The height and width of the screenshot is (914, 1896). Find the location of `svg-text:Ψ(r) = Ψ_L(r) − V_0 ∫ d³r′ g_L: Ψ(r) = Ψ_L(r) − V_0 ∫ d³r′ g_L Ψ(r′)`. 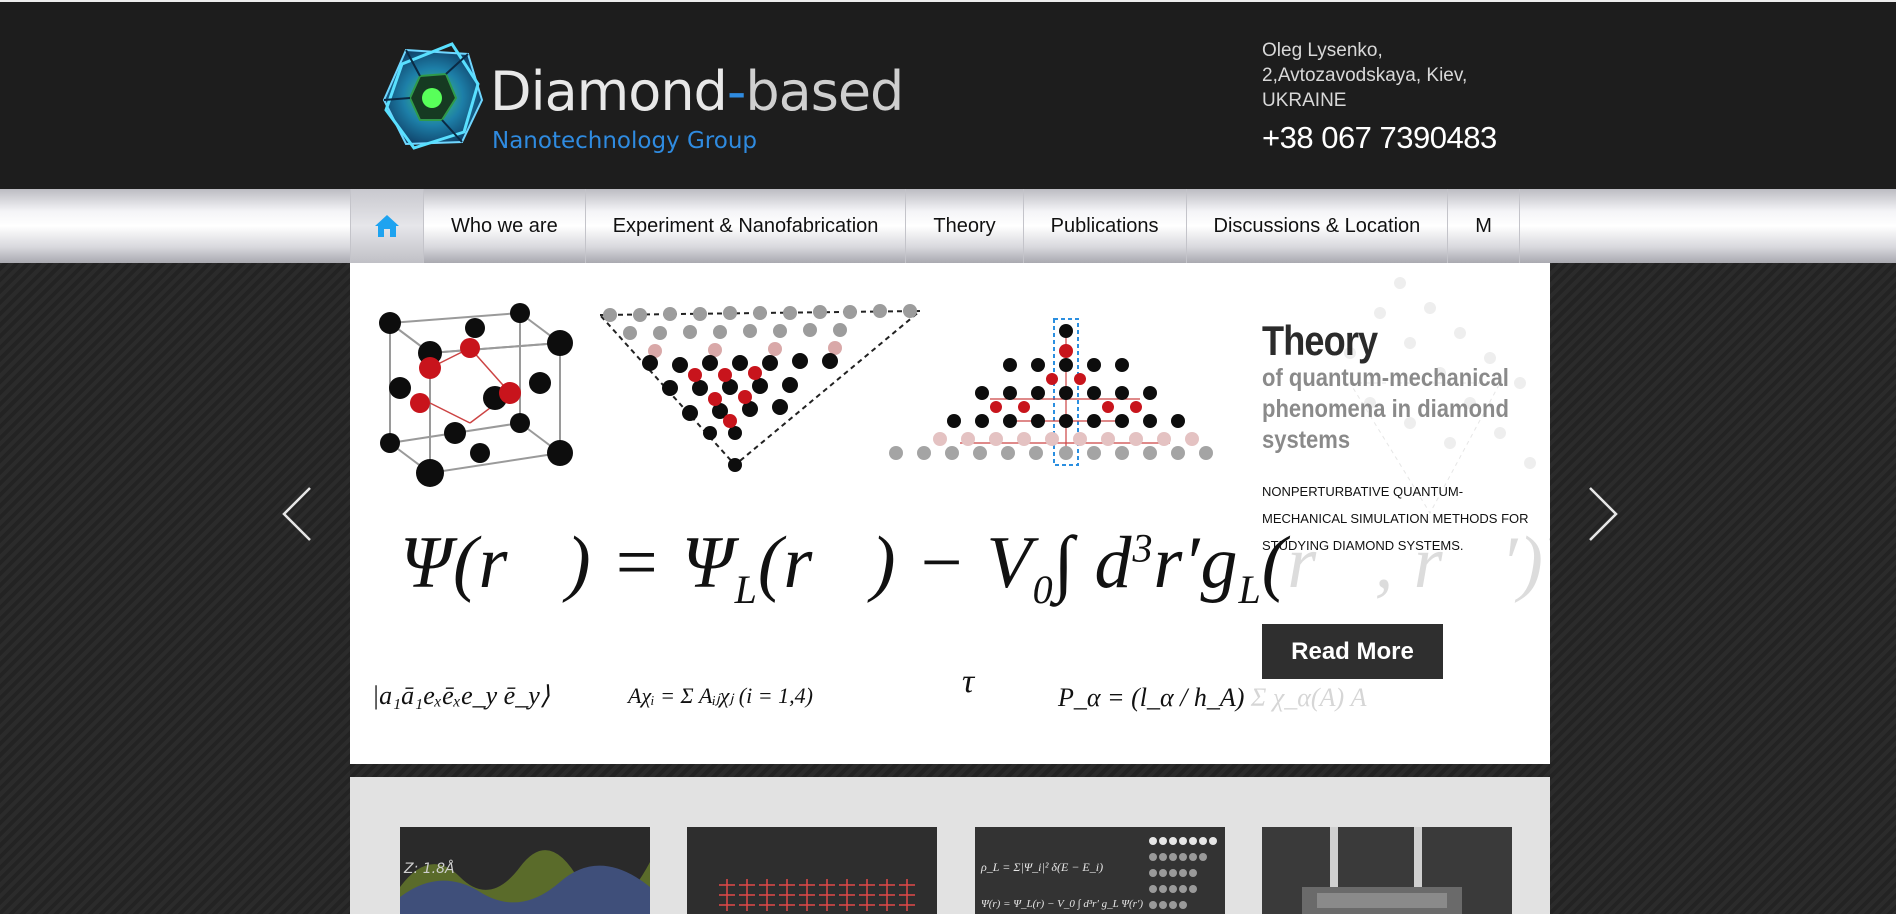

svg-text:Ψ(r) = Ψ_L(r) − V_0 ∫ d³r′ g_L: Ψ(r) = Ψ_L(r) − V_0 ∫ d³r′ g_L Ψ(r′) is located at coordinates (1062, 904).